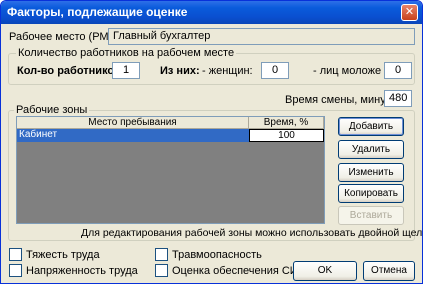  I want to click on women-count-input: 0, so click(275, 70).